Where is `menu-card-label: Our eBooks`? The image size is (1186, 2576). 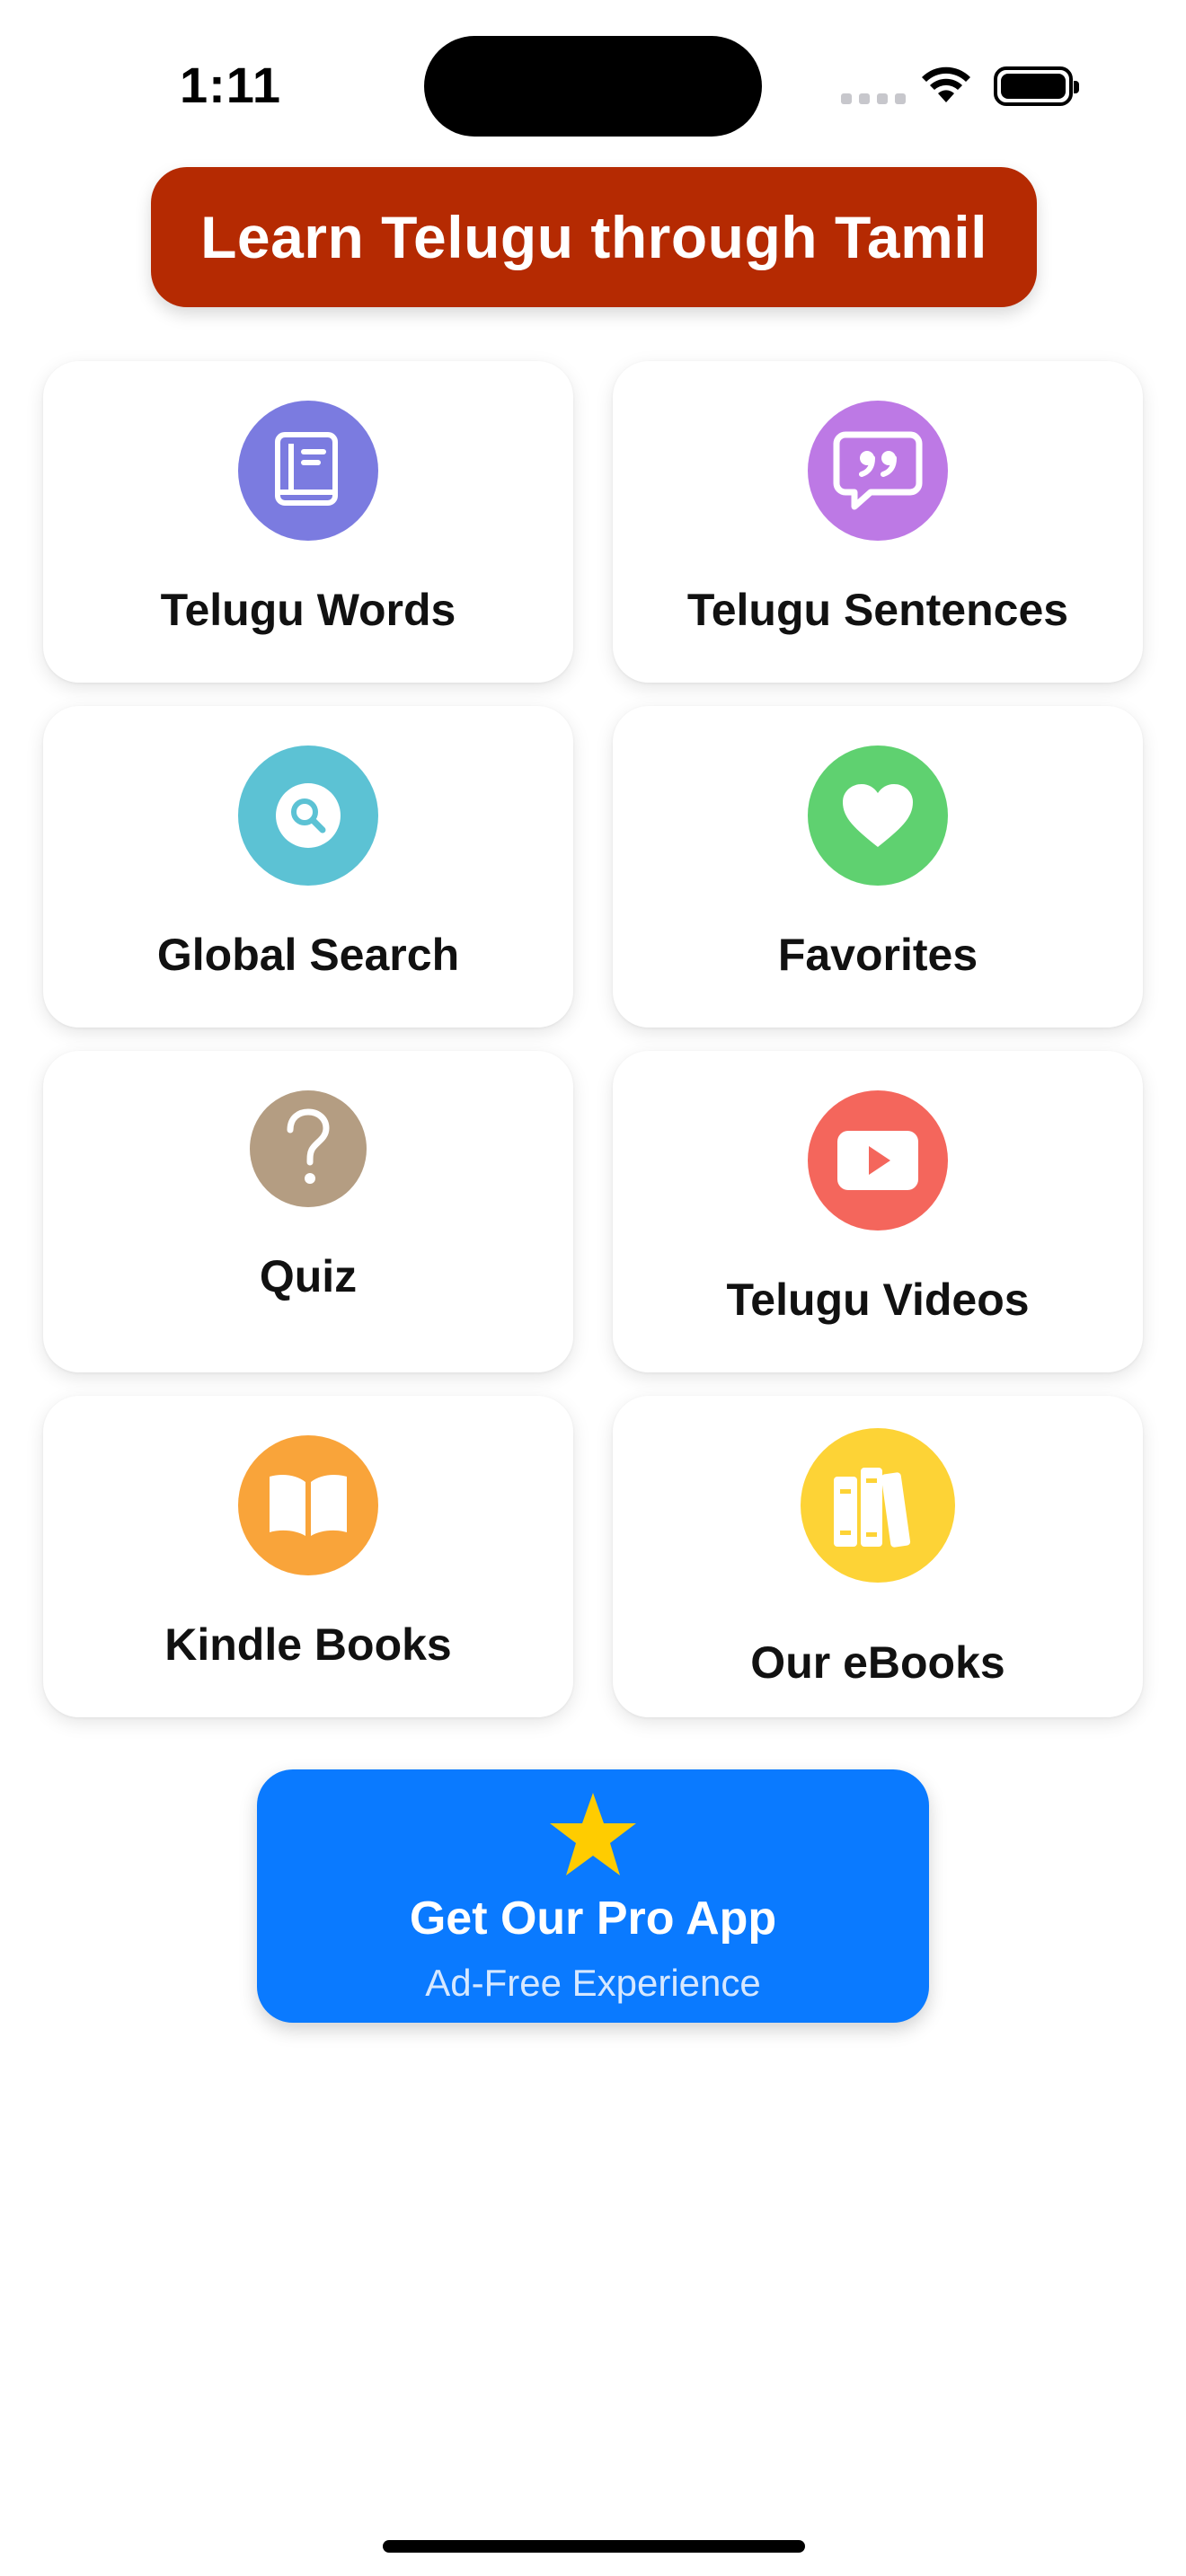
menu-card-label: Our eBooks is located at coordinates (877, 1662).